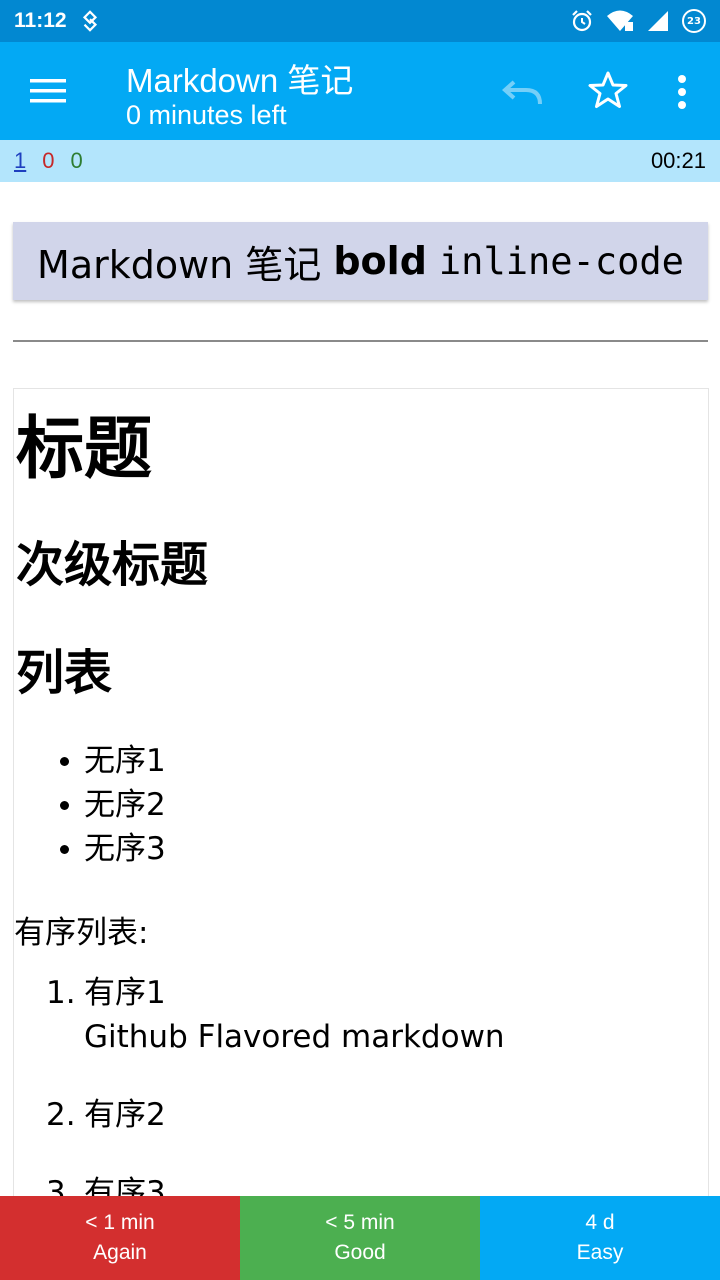 The height and width of the screenshot is (1280, 720). I want to click on answer-buttons: < 1 min Again < 5 min Good 4 d Easy, so click(360, 1238).